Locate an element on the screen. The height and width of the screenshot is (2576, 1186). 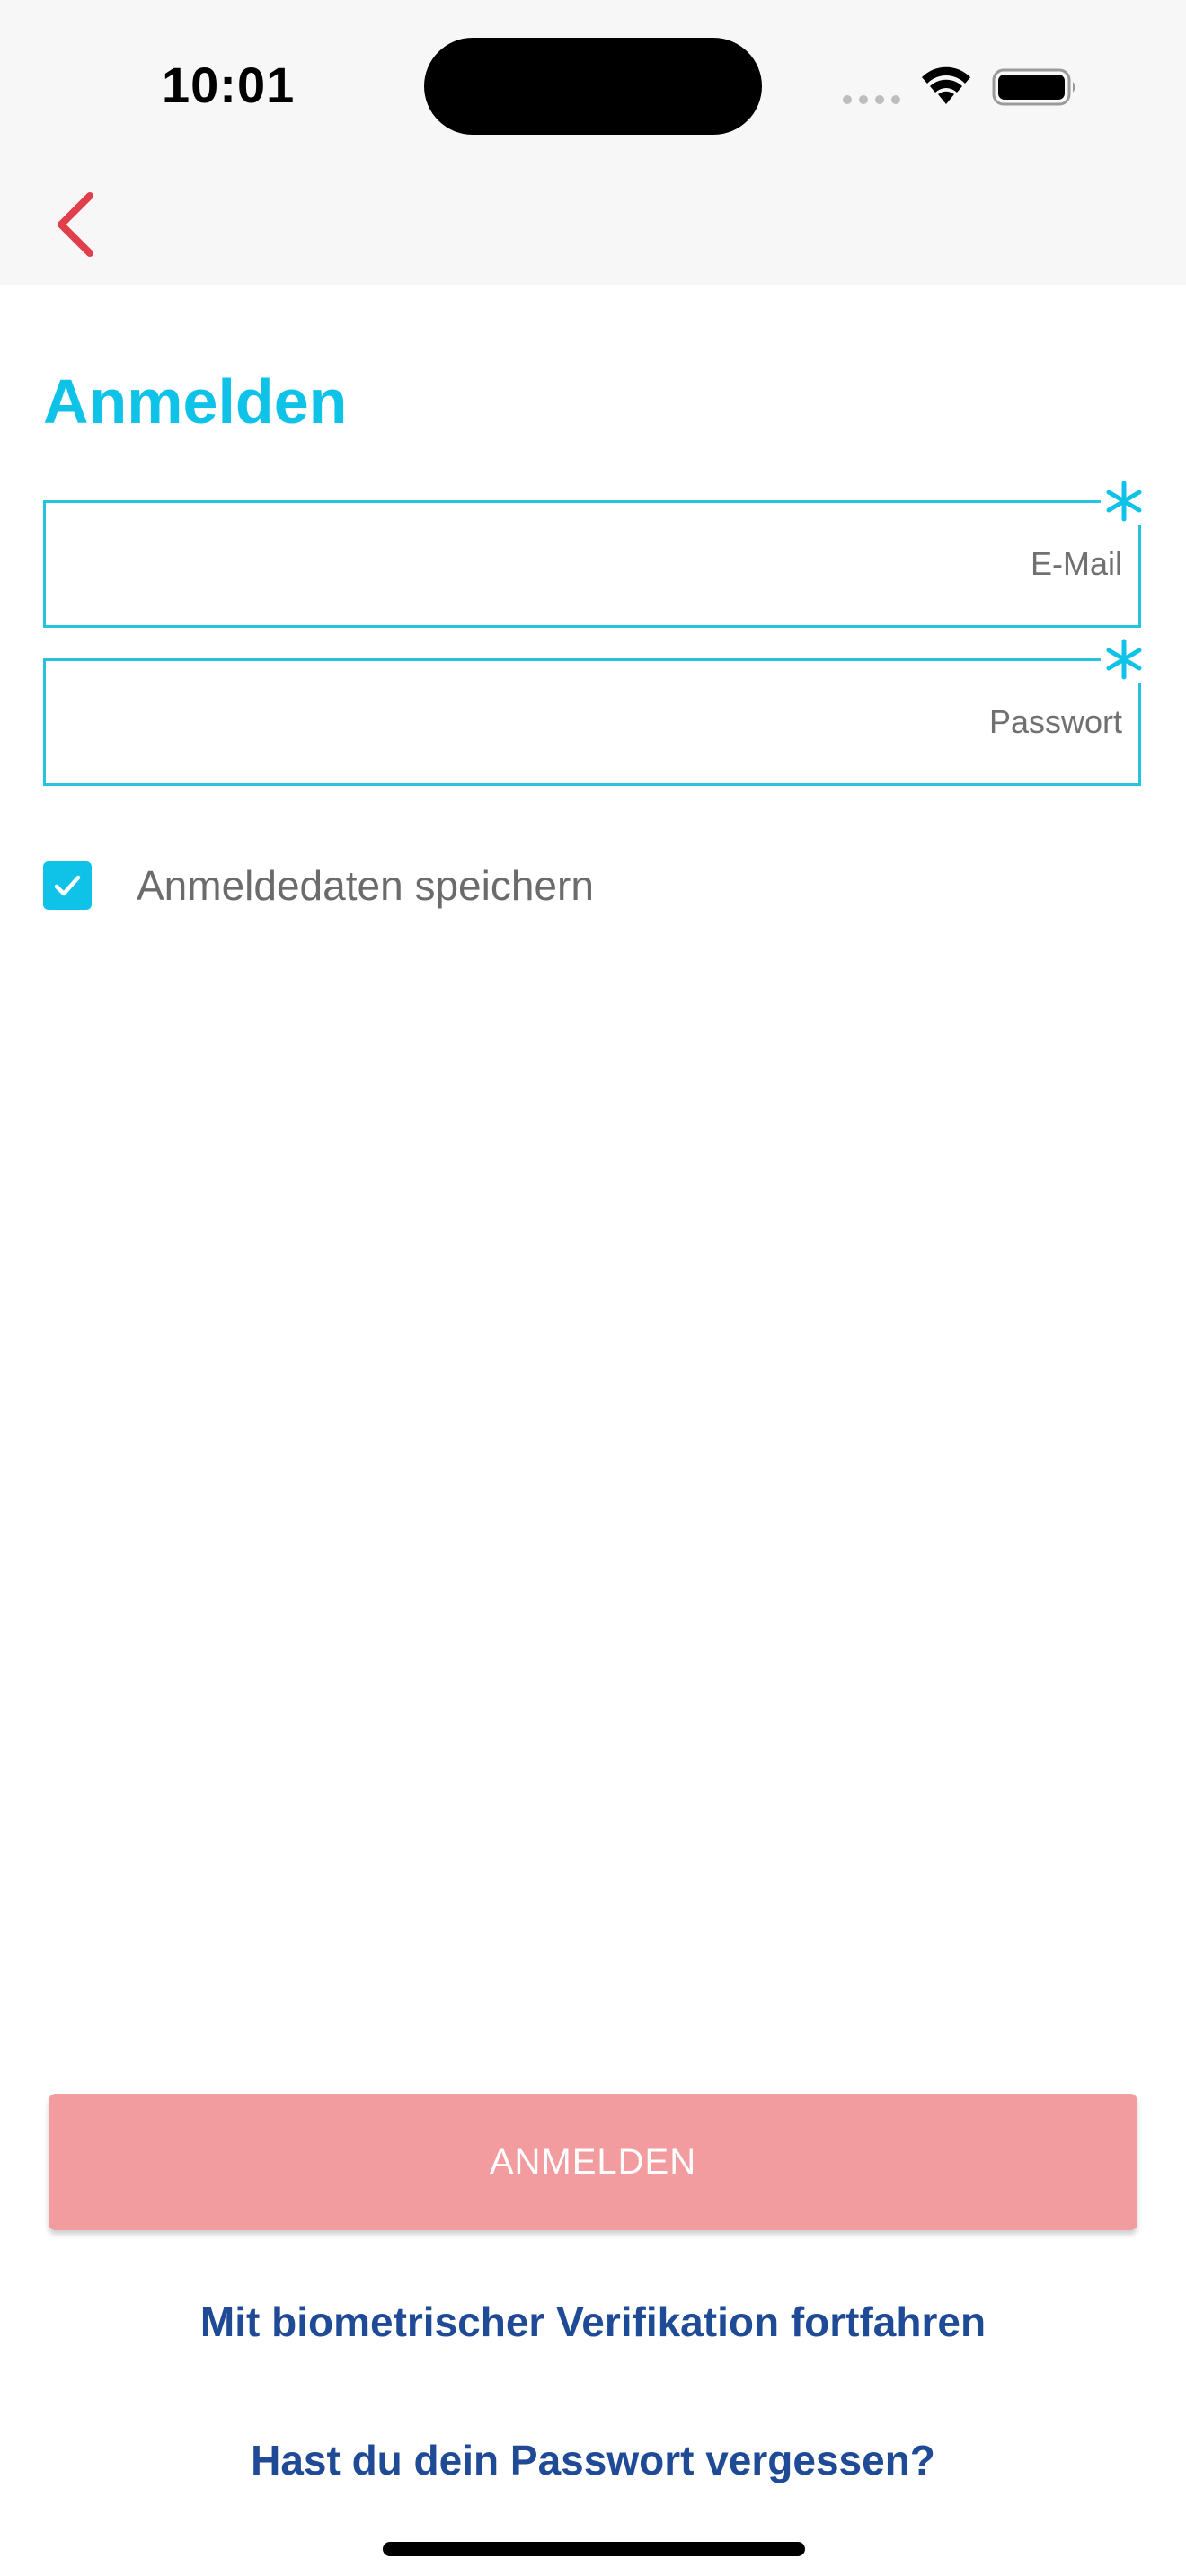
password-field is located at coordinates (595, 711).